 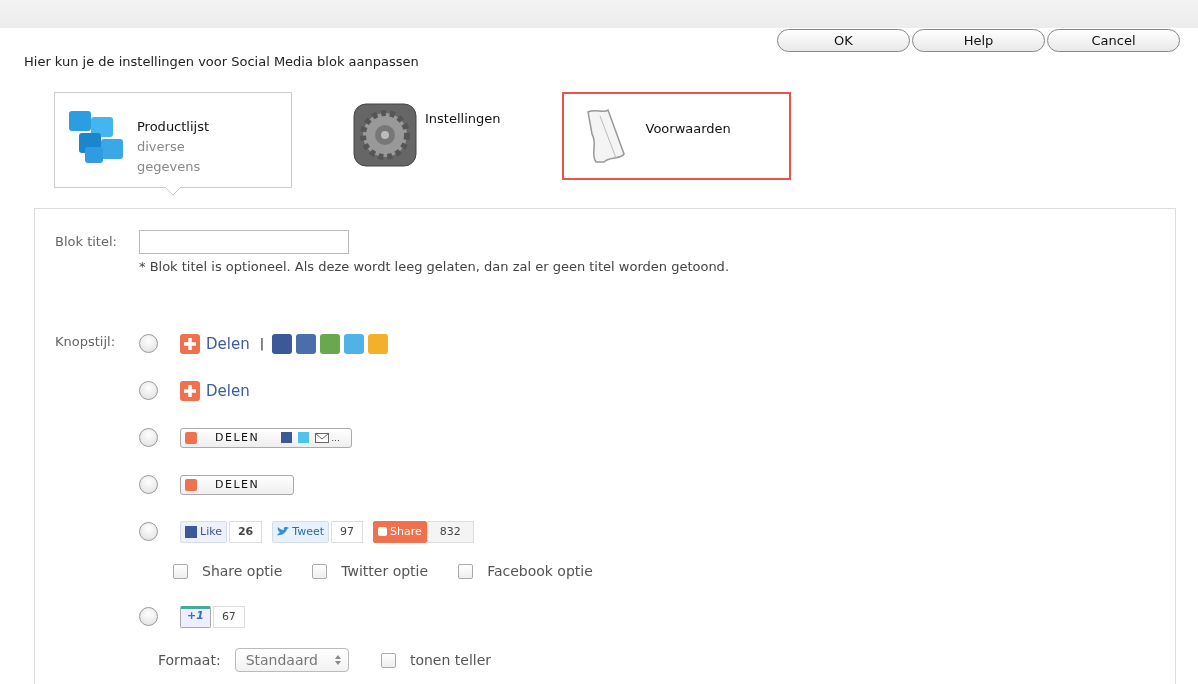 I want to click on dialog-button: OK, so click(x=843, y=40).